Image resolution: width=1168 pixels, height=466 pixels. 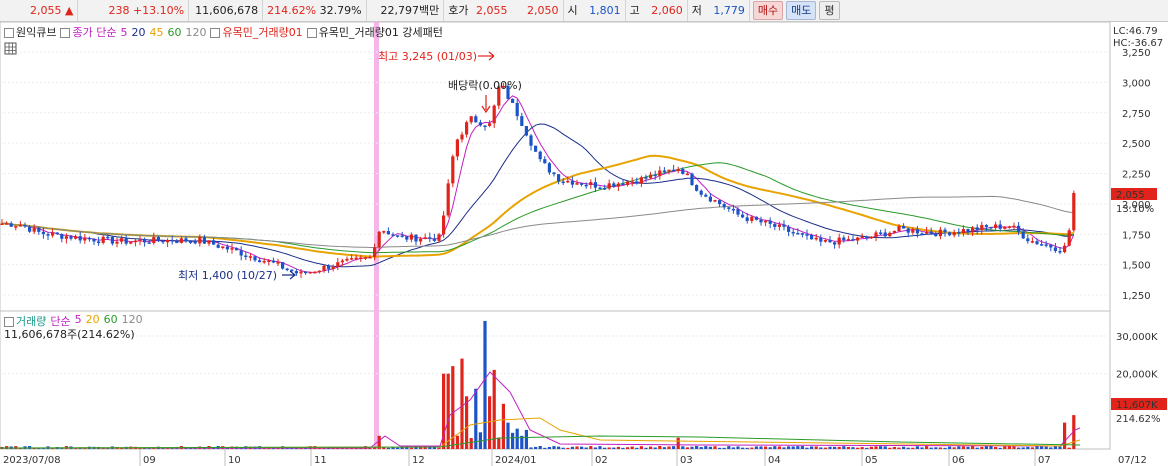 I want to click on ma-period-45: 45, so click(x=156, y=32).